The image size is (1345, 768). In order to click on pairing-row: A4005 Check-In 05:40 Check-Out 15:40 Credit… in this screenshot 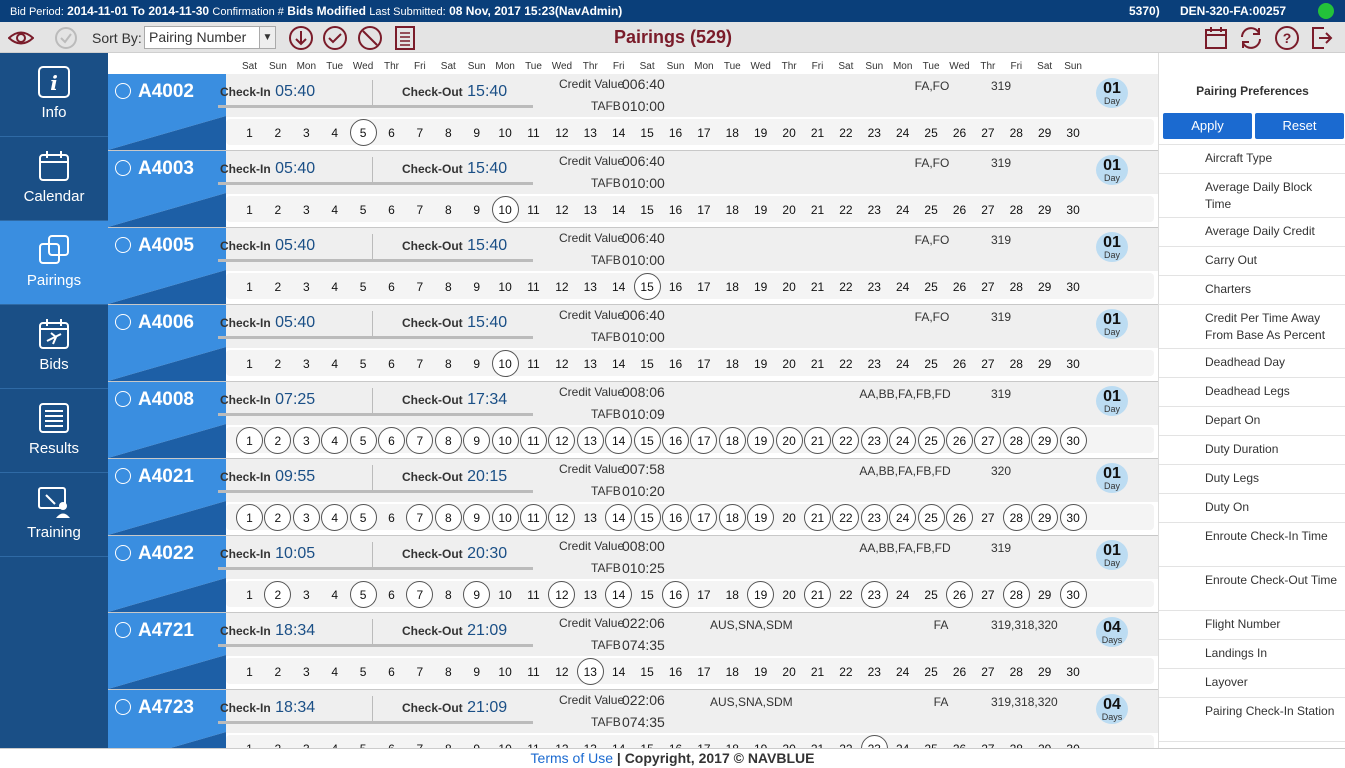, I will do `click(633, 266)`.